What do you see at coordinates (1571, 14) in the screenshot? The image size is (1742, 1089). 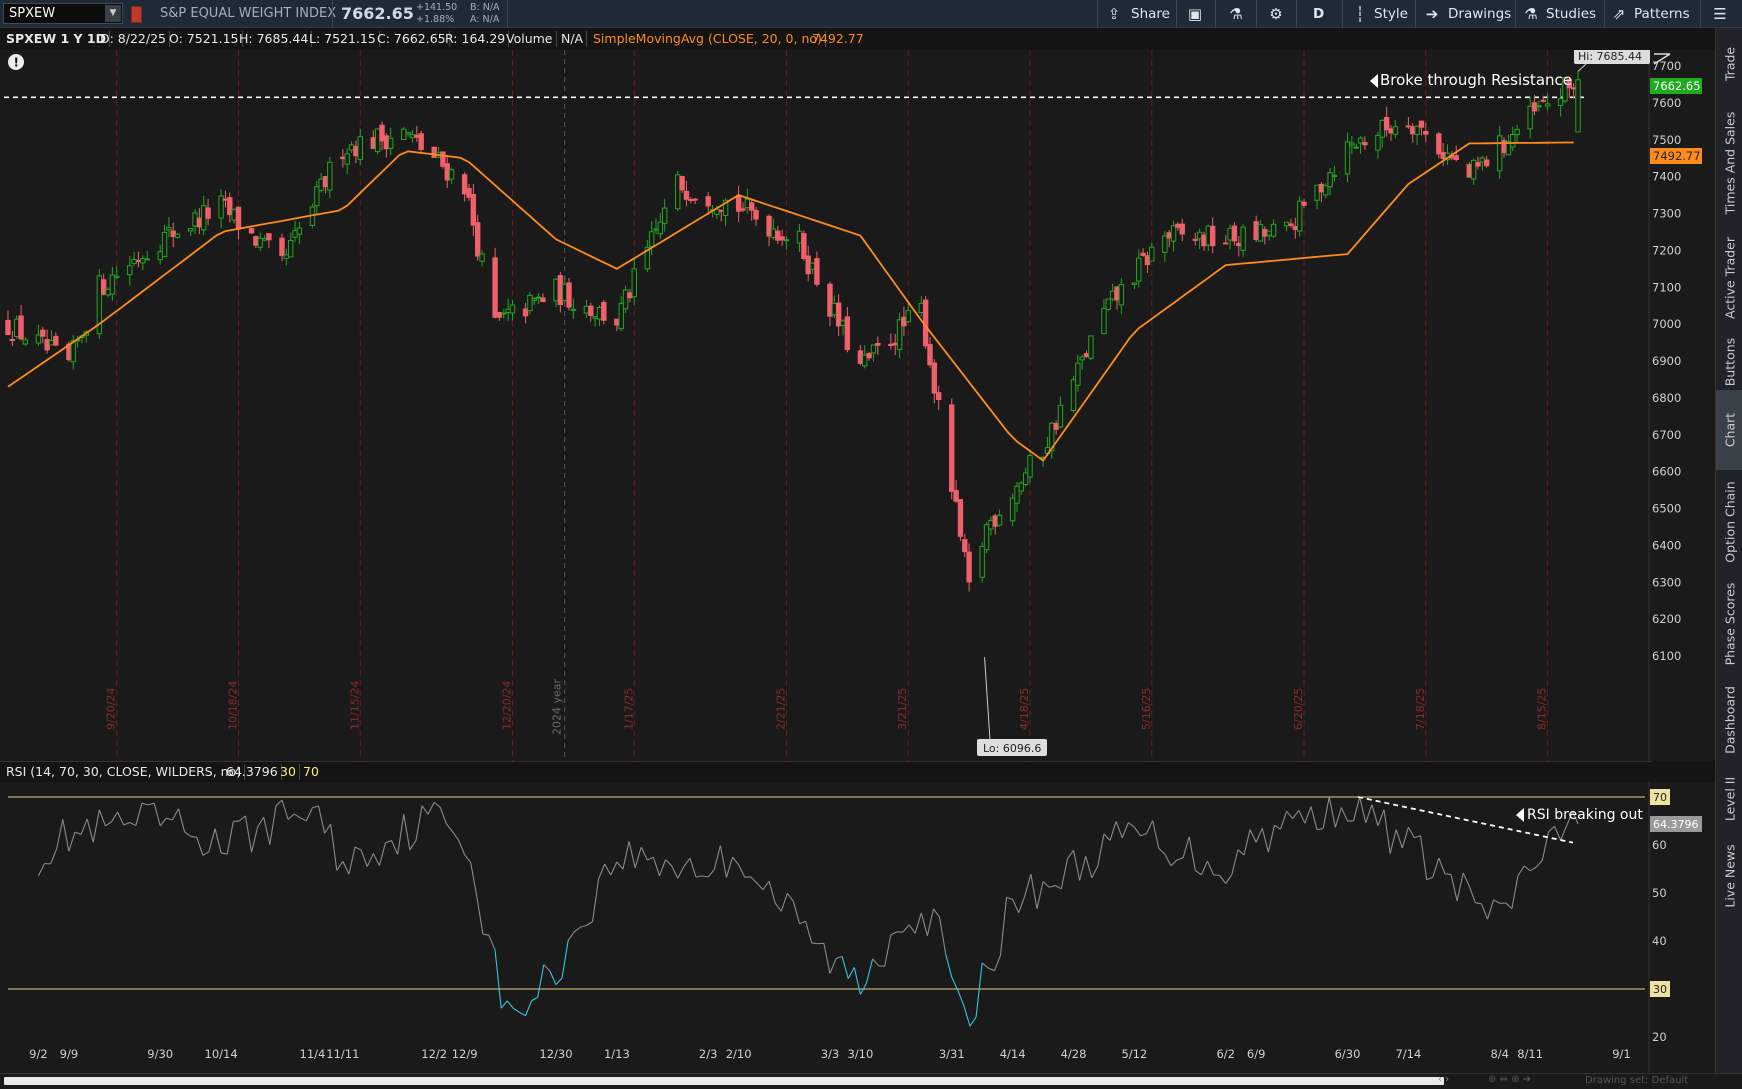 I see `studies-button: Studies` at bounding box center [1571, 14].